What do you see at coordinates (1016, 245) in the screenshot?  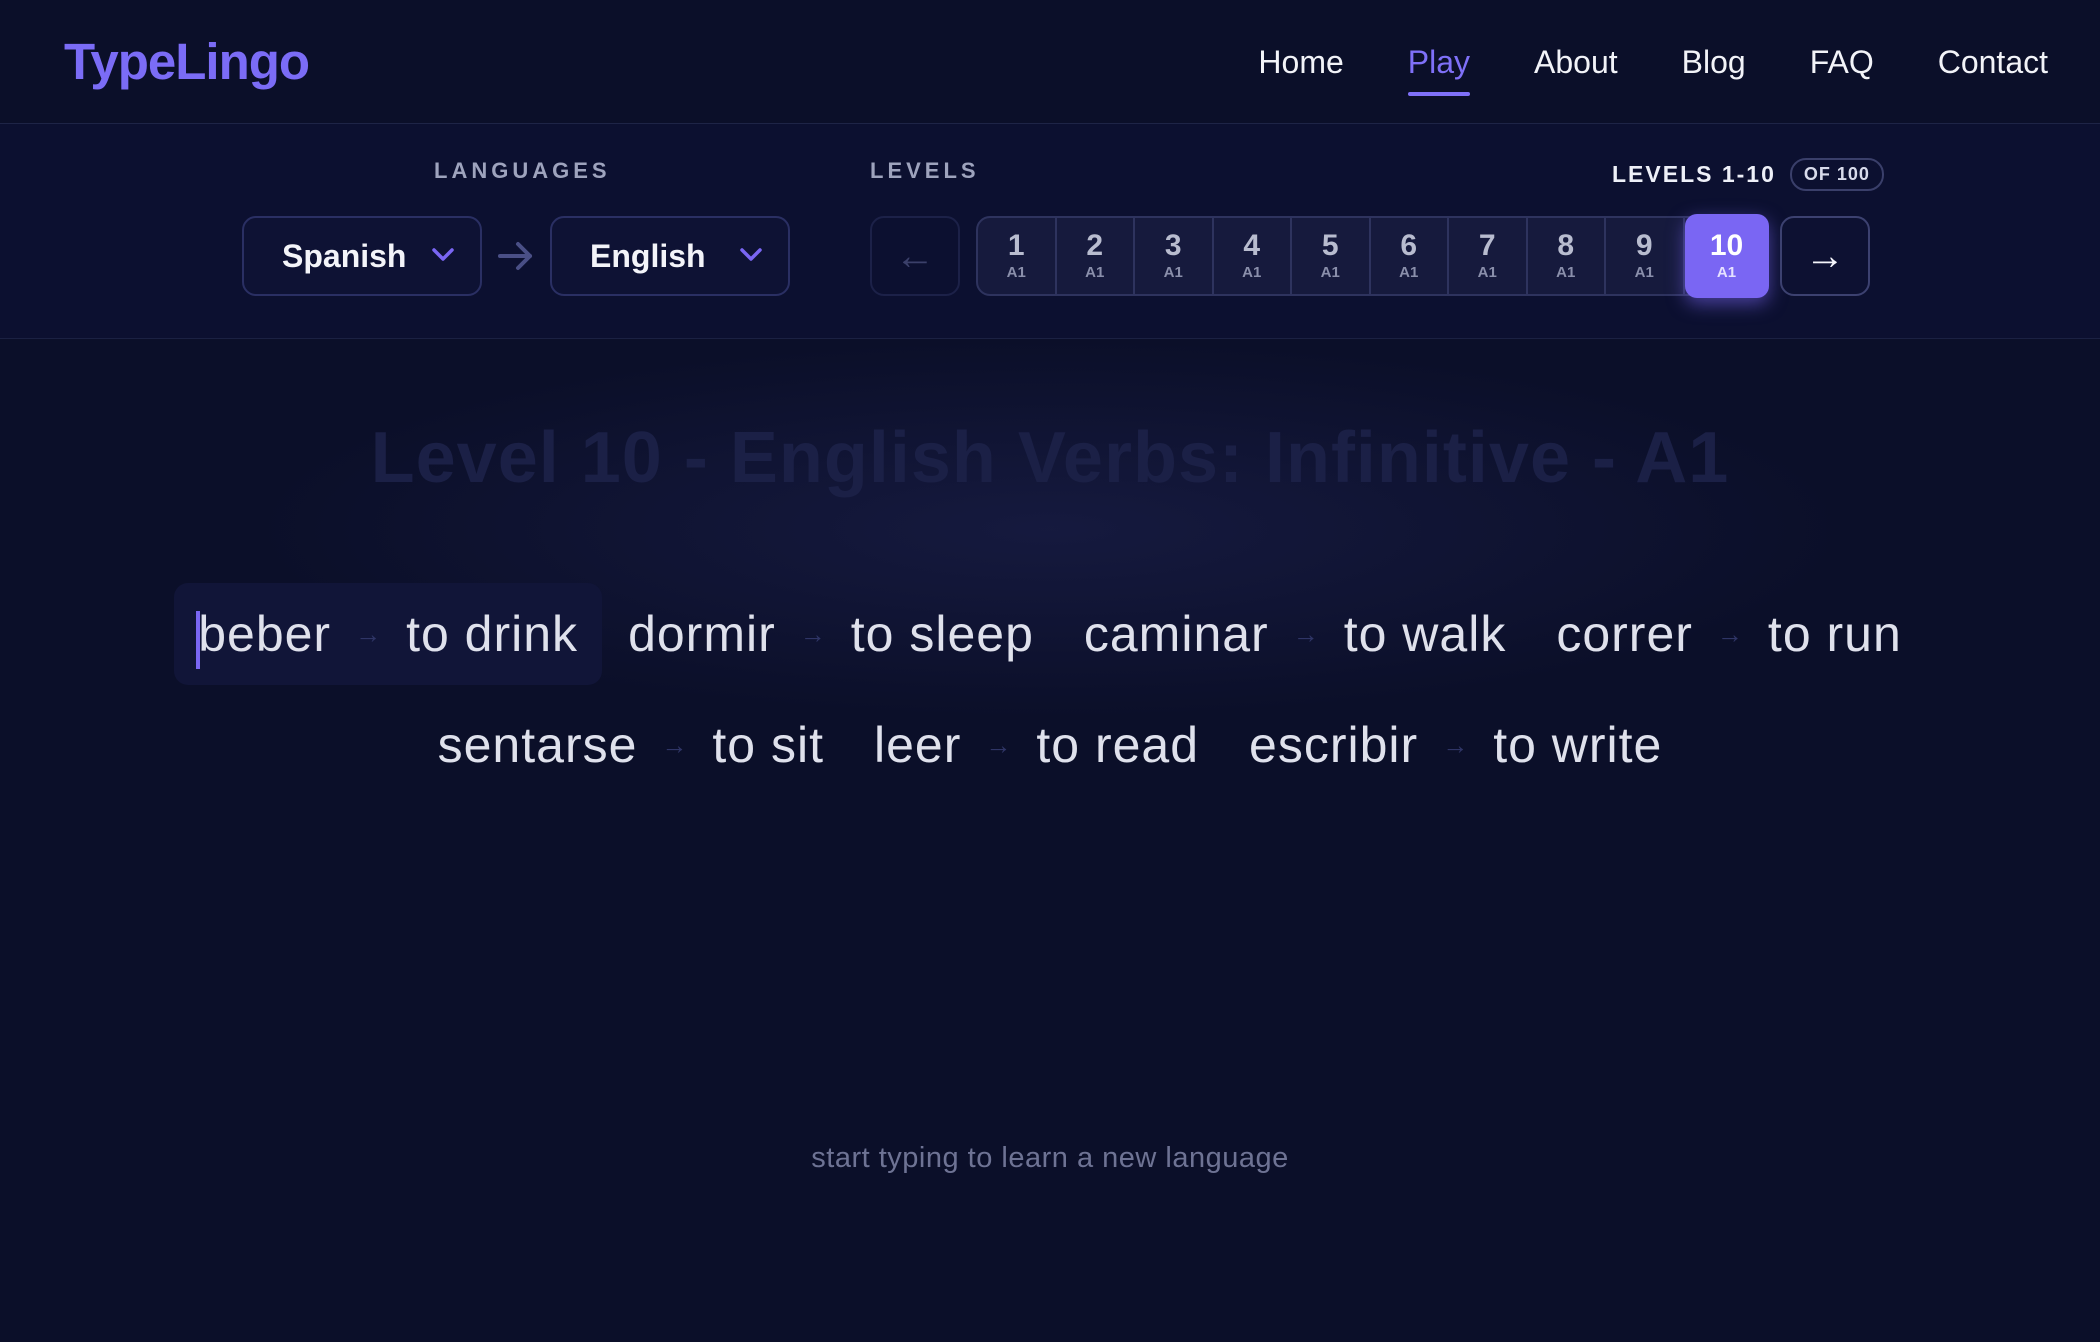 I see `level-number: 1` at bounding box center [1016, 245].